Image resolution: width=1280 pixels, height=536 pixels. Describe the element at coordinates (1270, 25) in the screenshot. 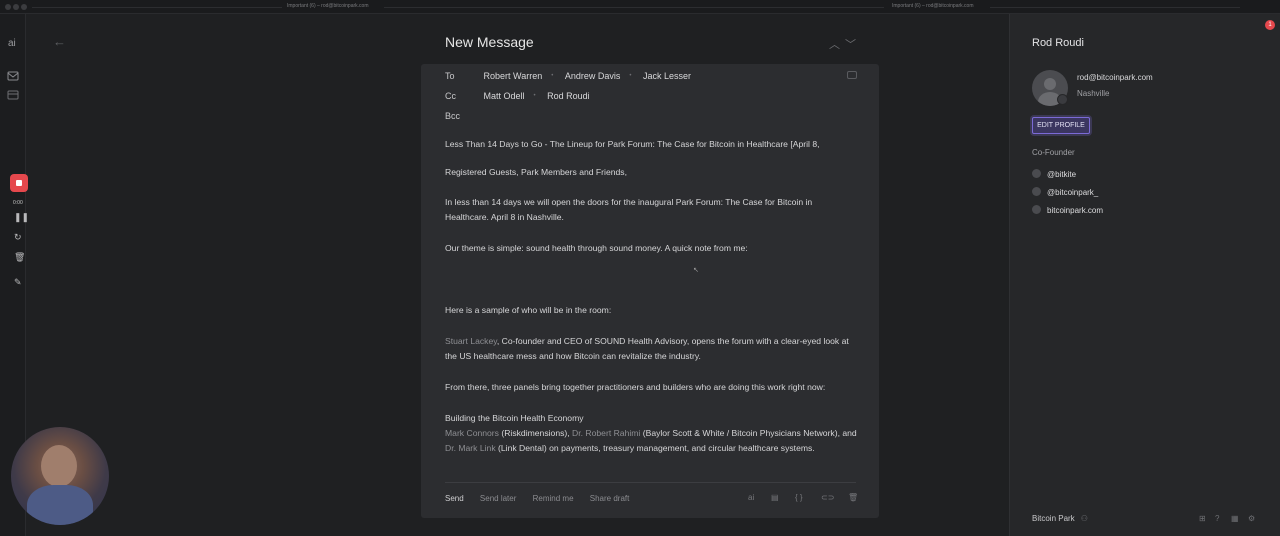

I see `notification-badge: 1` at that location.